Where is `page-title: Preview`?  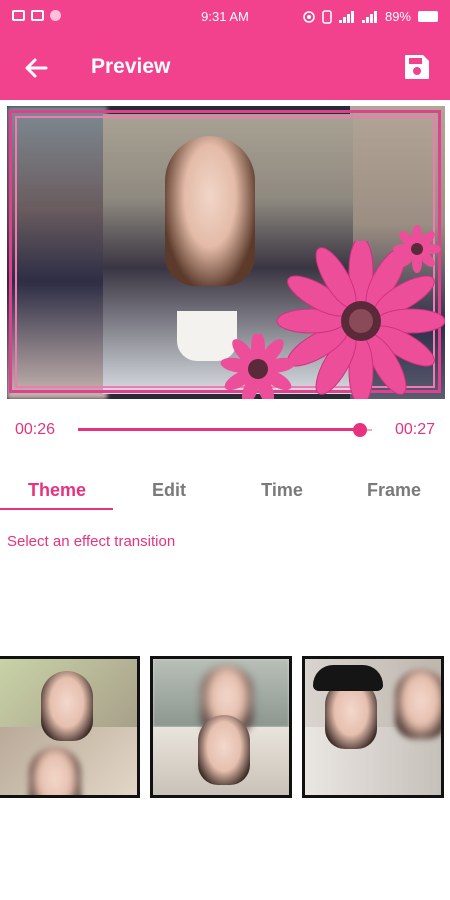 page-title: Preview is located at coordinates (131, 66).